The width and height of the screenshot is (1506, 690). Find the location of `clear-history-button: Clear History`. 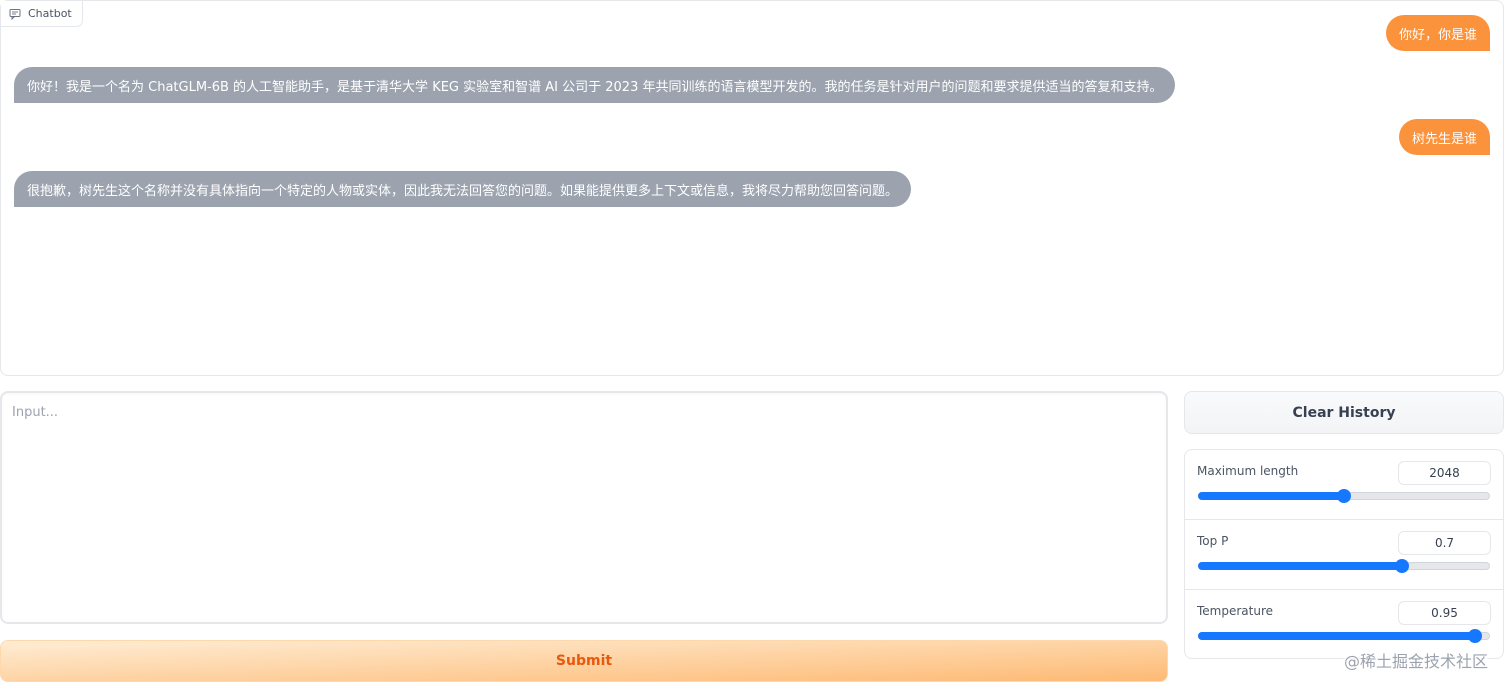

clear-history-button: Clear History is located at coordinates (1344, 412).